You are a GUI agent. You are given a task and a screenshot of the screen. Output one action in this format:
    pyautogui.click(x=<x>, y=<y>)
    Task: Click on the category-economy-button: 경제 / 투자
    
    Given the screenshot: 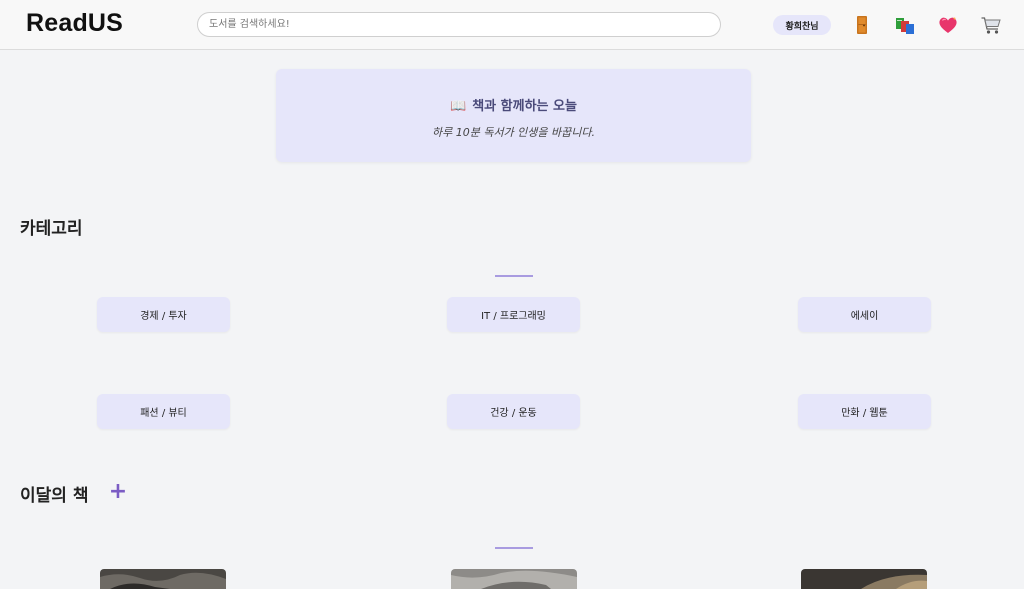 What is the action you would take?
    pyautogui.click(x=163, y=314)
    